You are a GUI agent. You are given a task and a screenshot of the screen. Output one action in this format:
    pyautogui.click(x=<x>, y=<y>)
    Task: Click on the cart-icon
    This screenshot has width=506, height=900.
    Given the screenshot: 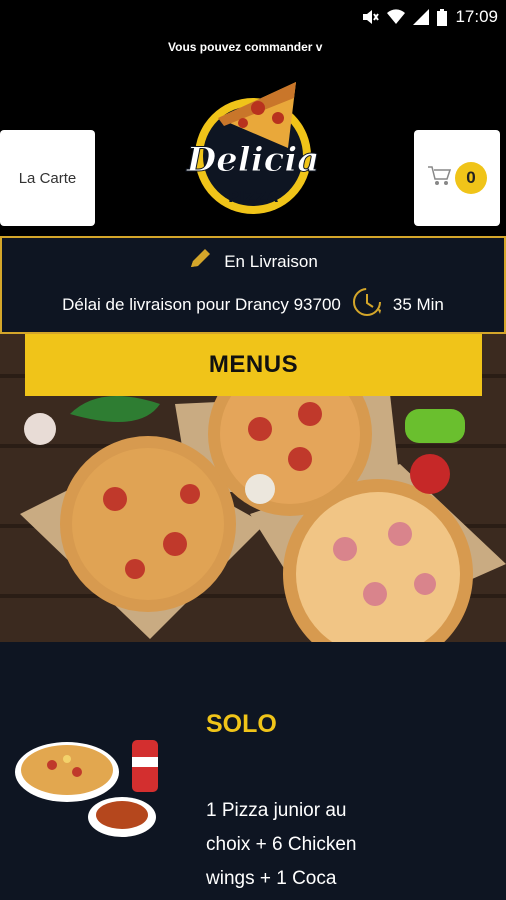 What is the action you would take?
    pyautogui.click(x=439, y=178)
    